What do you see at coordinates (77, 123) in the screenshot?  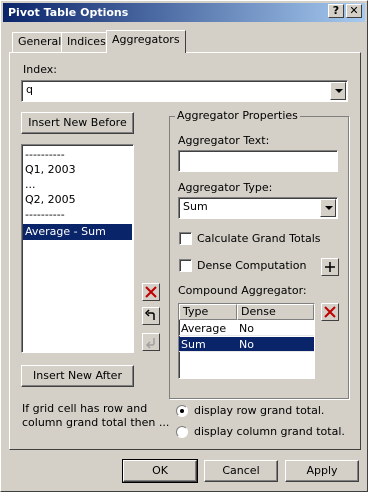 I see `insert-new-before-button: Insert New Before` at bounding box center [77, 123].